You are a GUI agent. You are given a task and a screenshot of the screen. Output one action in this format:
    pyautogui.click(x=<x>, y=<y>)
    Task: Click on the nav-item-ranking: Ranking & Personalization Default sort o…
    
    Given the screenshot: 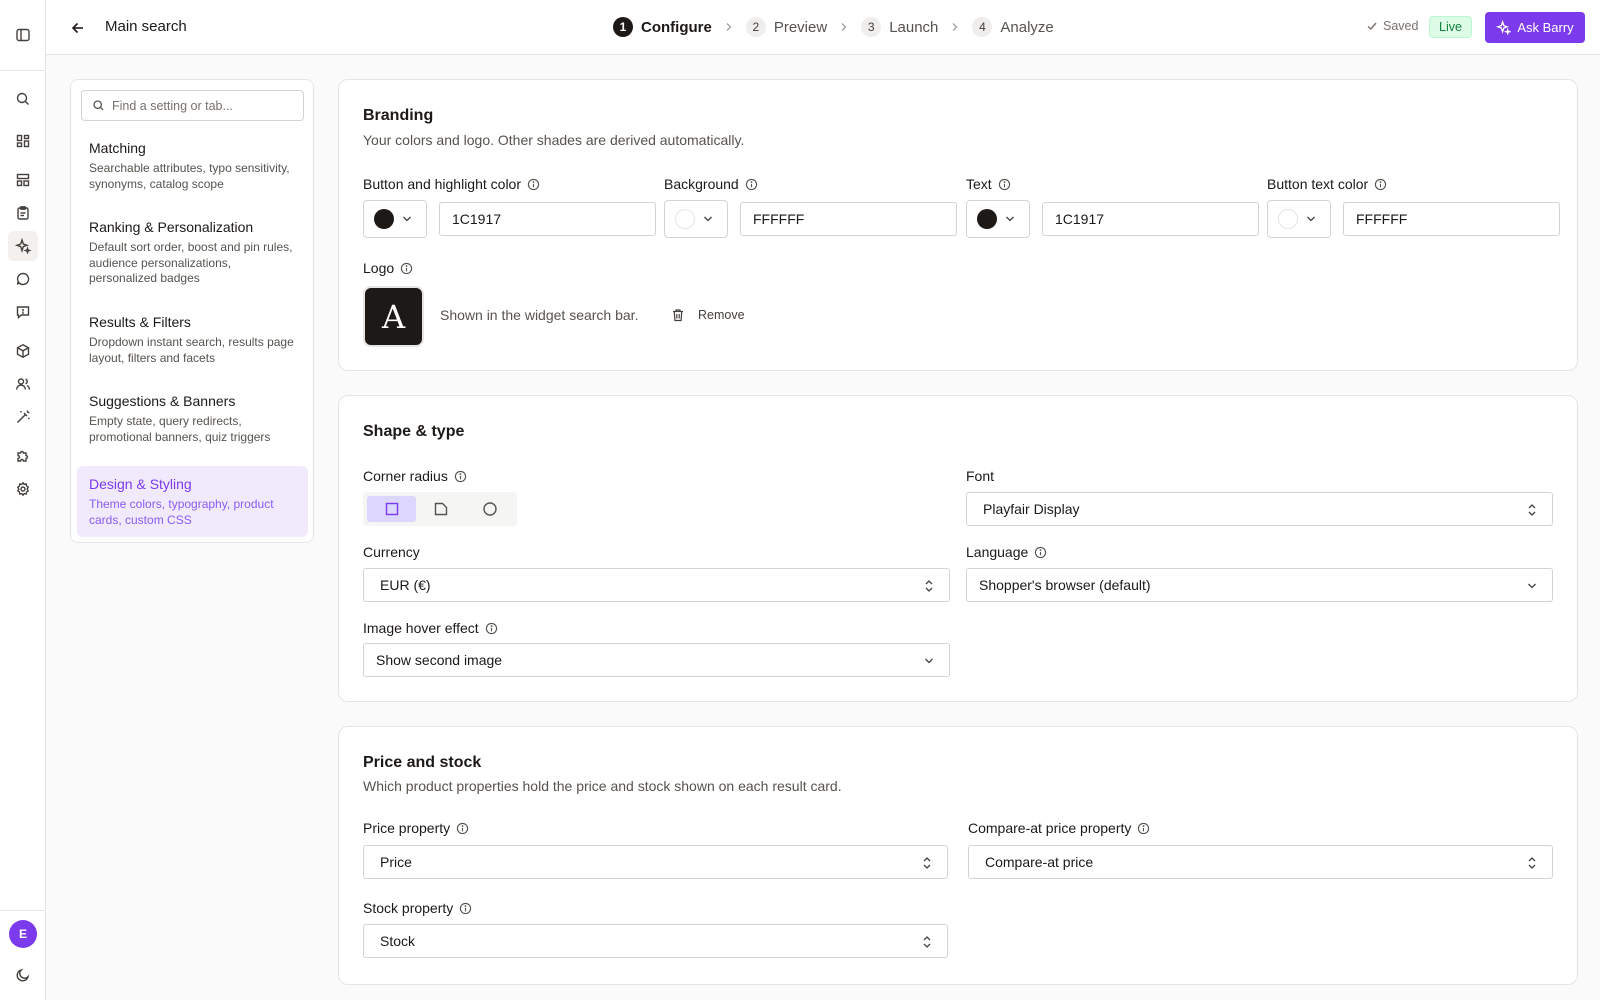 What is the action you would take?
    pyautogui.click(x=192, y=252)
    